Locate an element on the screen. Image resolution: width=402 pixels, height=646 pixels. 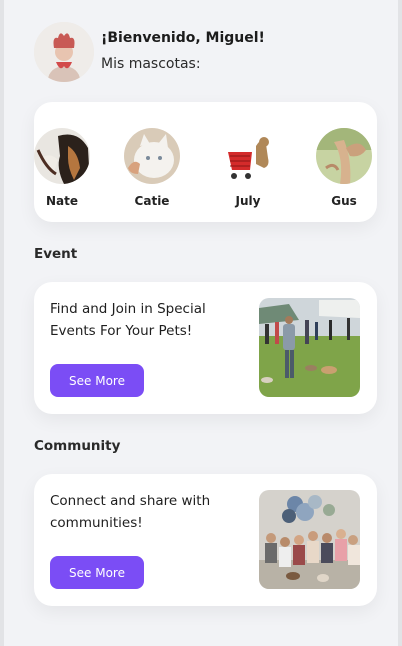
dog-photo-icon is located at coordinates (62, 156).